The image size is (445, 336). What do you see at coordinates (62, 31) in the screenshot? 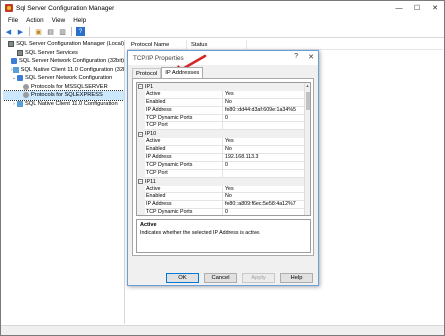
I see `export-list-icon: ▥` at bounding box center [62, 31].